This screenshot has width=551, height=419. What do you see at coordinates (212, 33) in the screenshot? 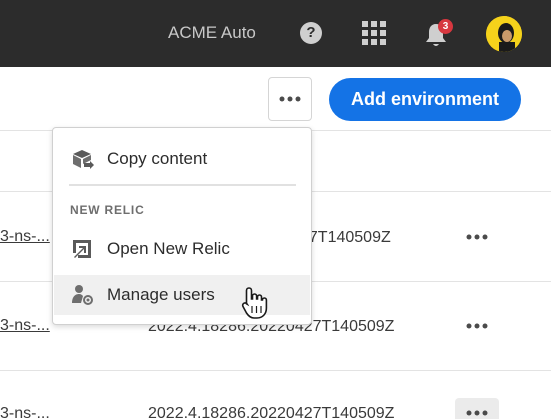
I see `org-name: ACME Auto` at bounding box center [212, 33].